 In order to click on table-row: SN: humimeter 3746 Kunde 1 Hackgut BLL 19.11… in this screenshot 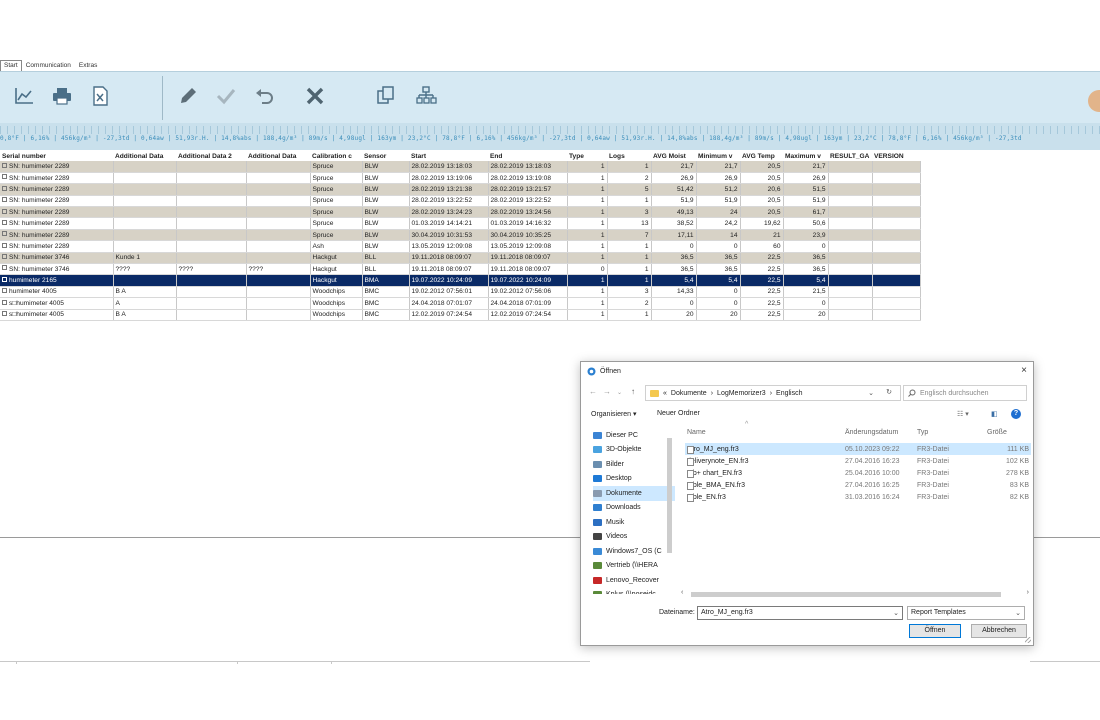, I will do `click(460, 258)`.